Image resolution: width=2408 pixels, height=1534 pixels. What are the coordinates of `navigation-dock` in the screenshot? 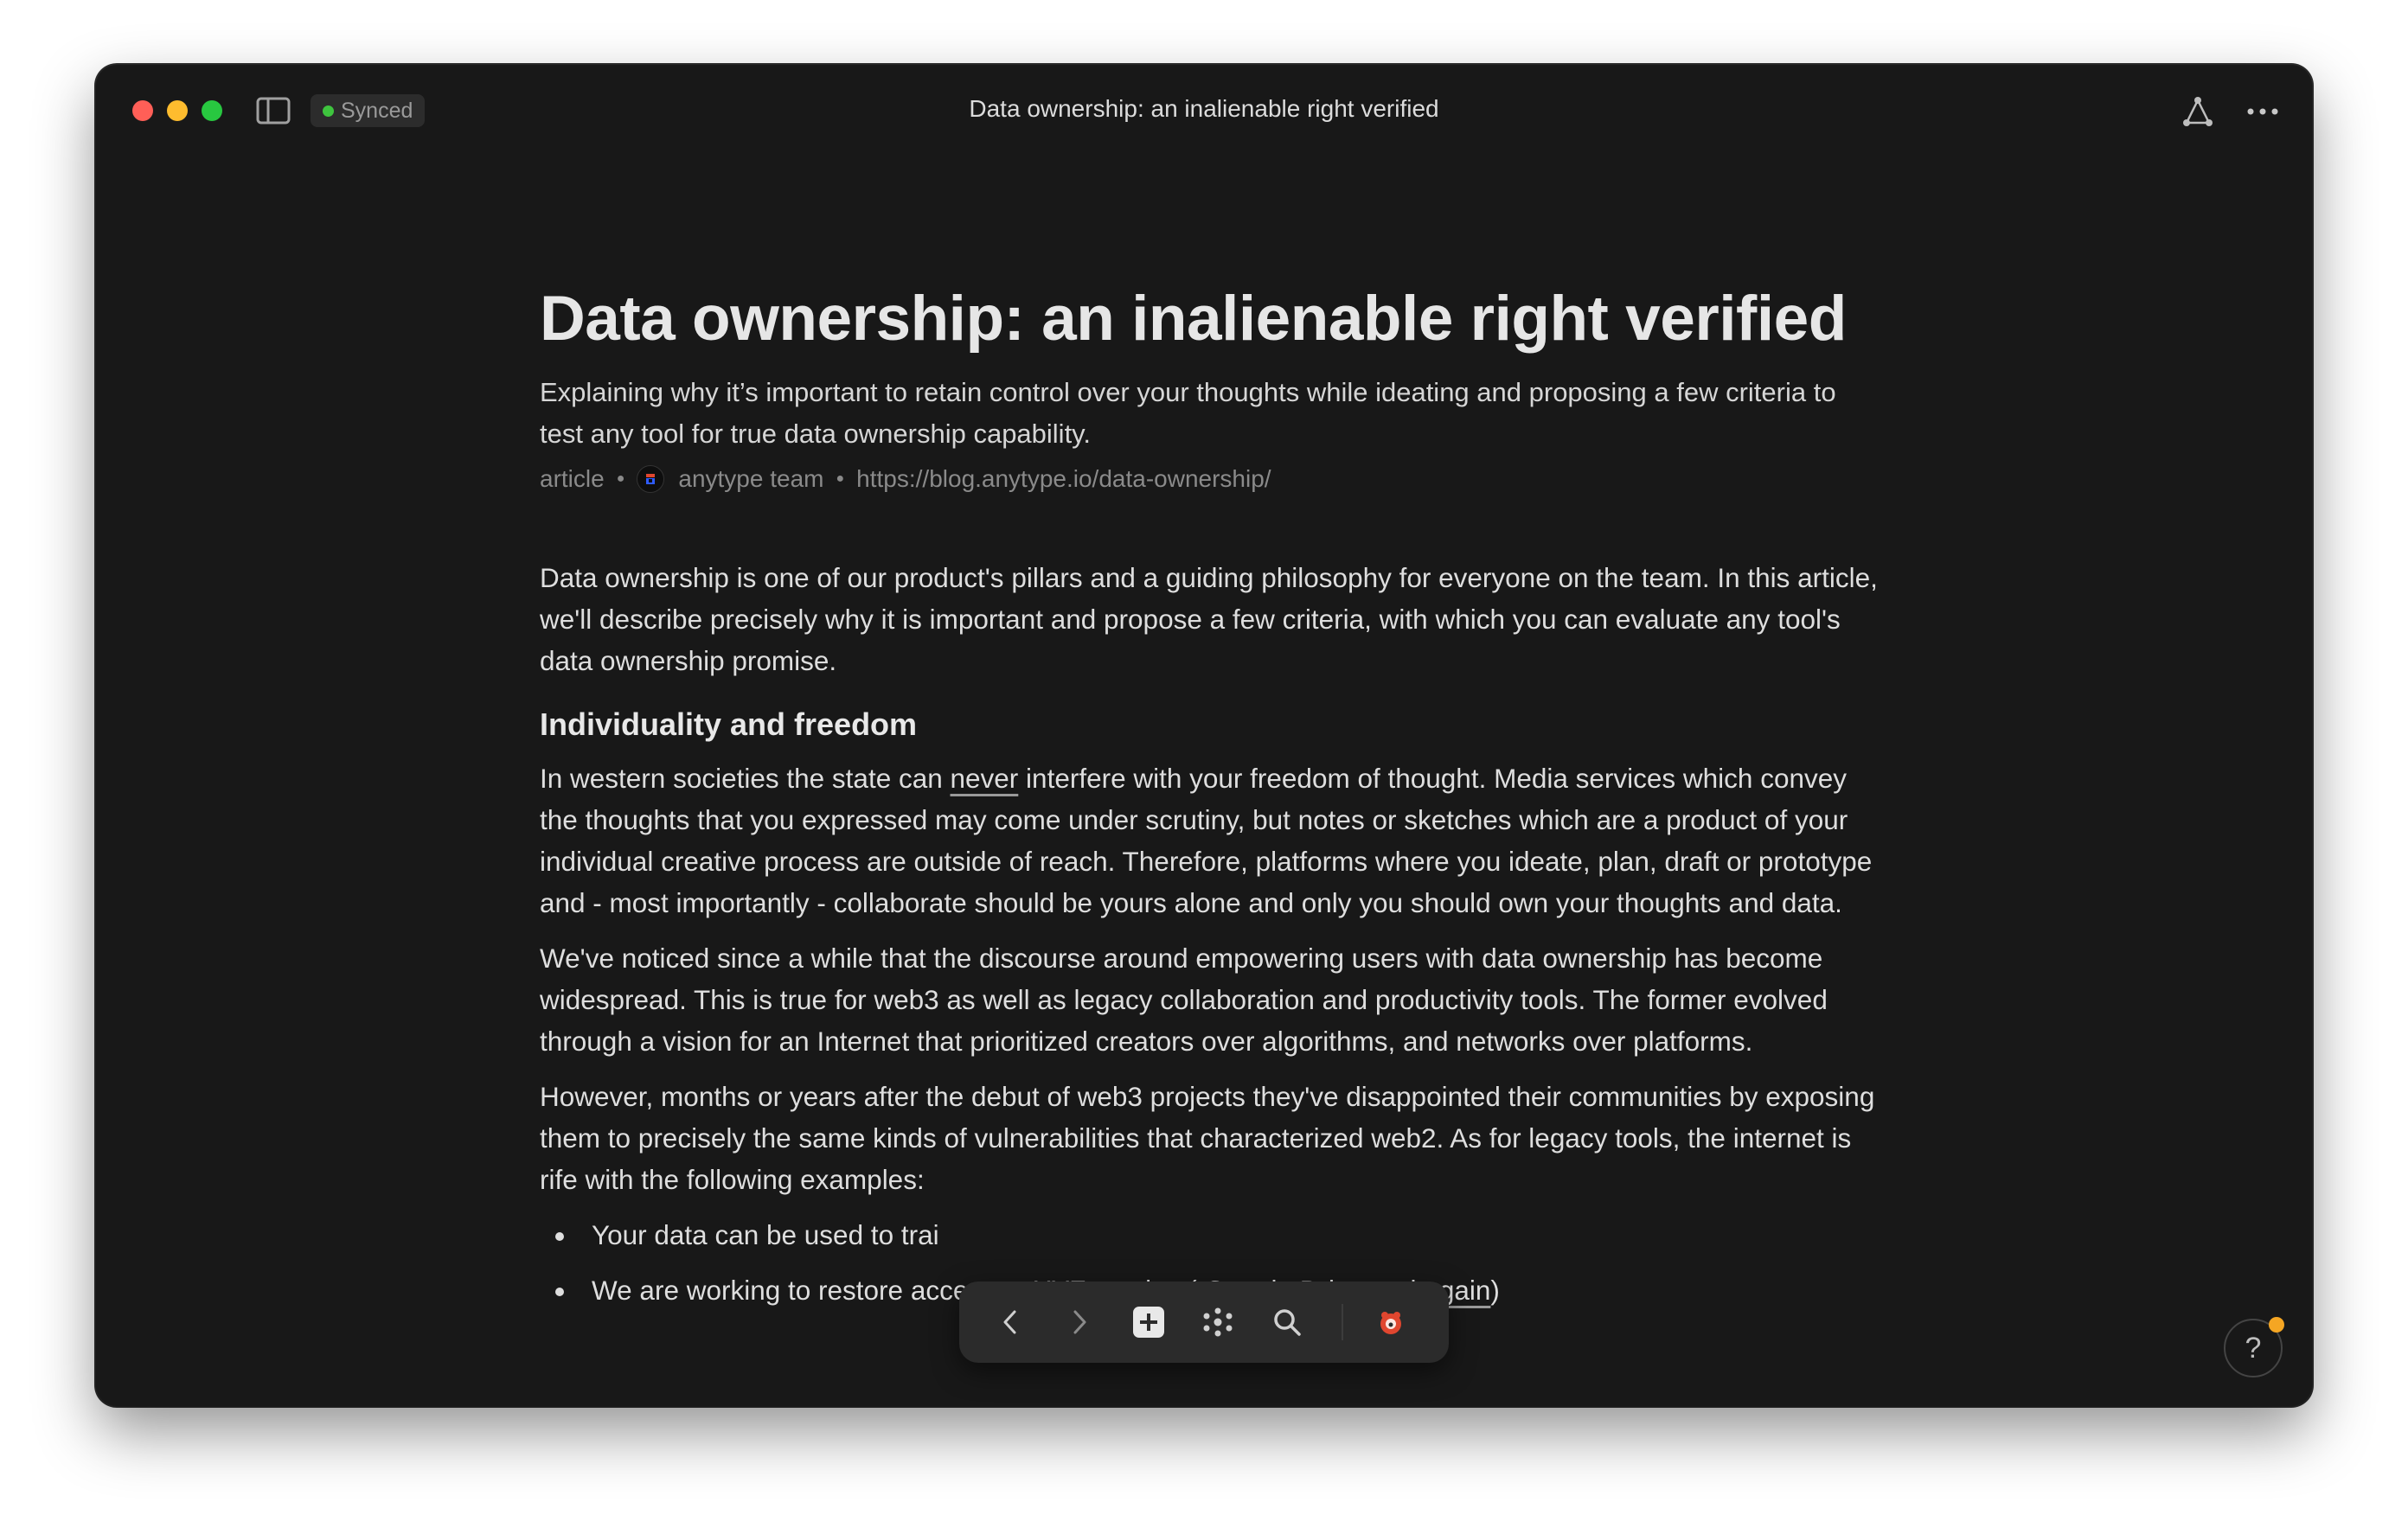 It's located at (1204, 1322).